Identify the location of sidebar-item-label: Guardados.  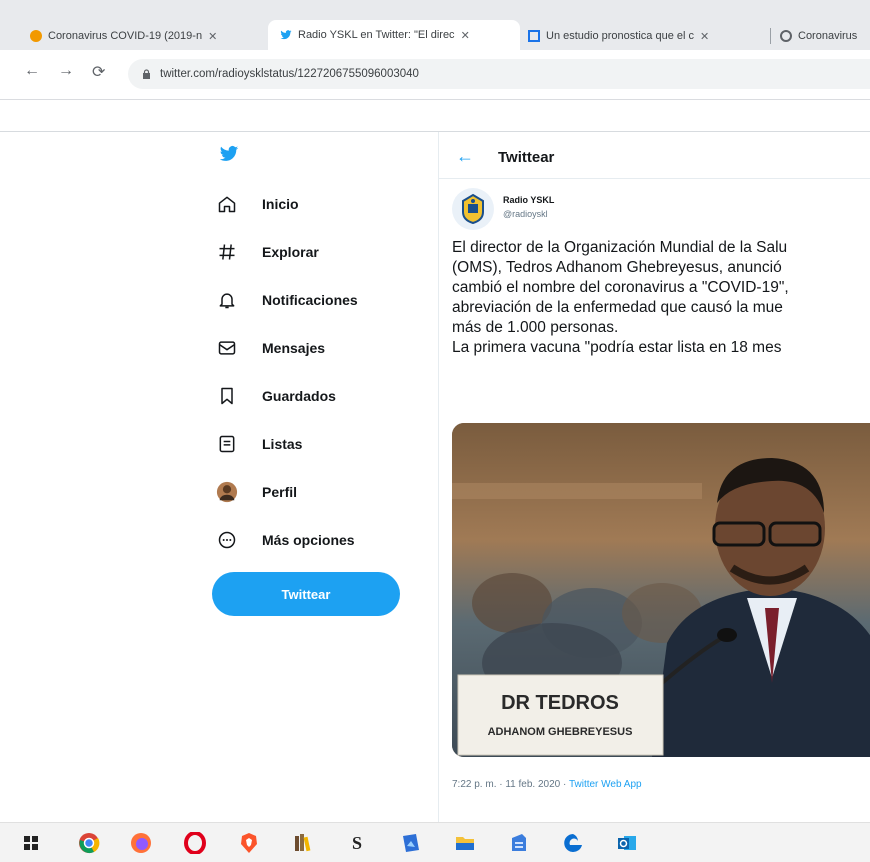
(299, 396).